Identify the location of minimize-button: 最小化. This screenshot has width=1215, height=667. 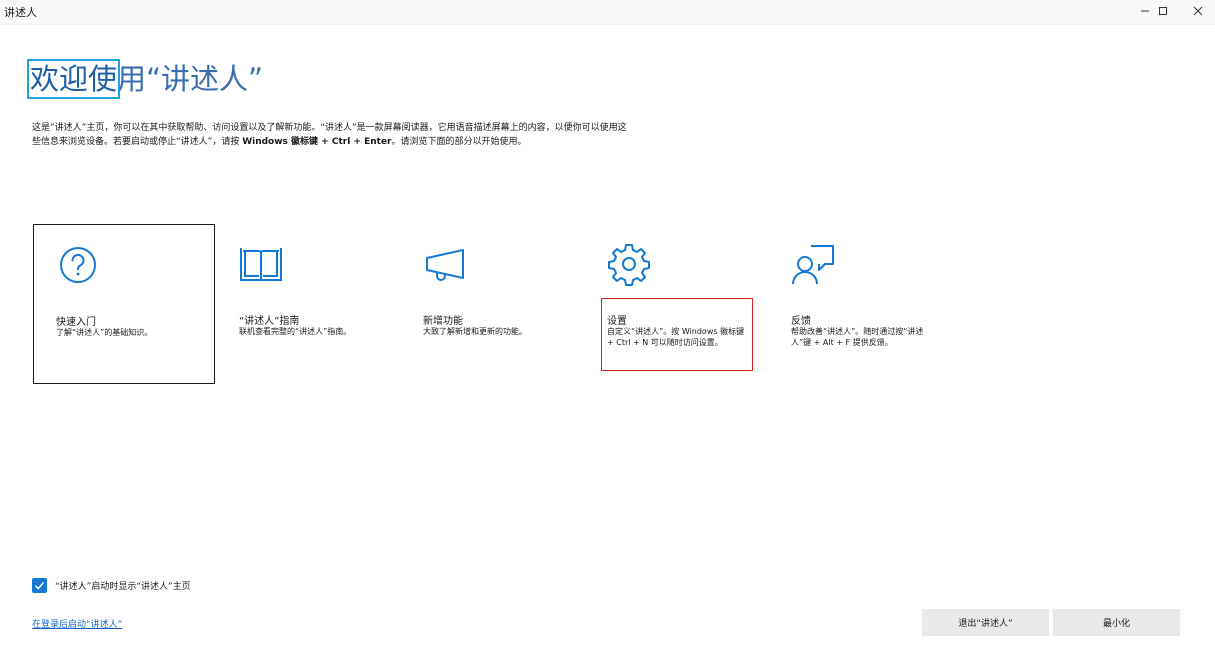
(1116, 622).